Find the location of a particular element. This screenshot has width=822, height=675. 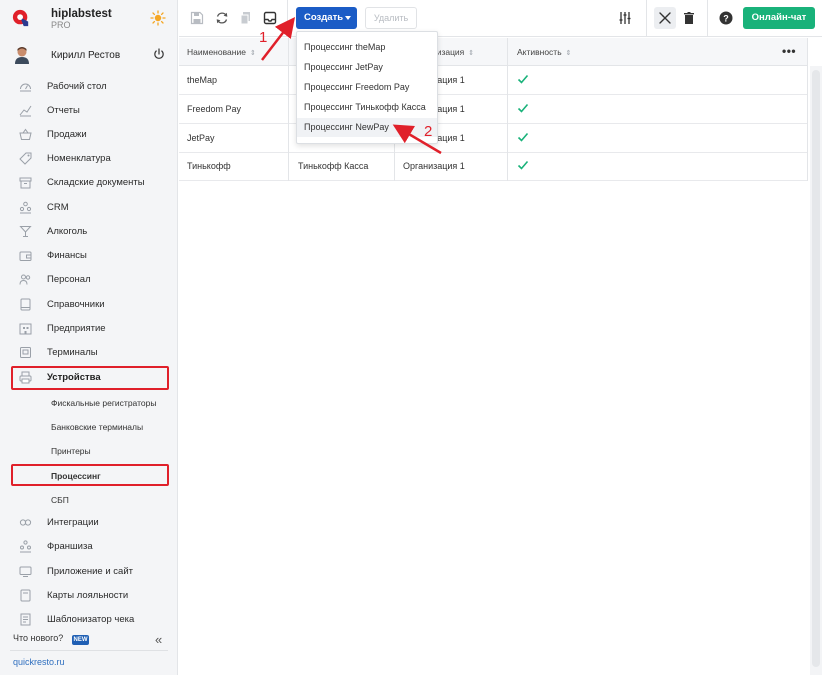

sidebar-item-receipt-template: Шаблонизатор чека is located at coordinates (89, 620).